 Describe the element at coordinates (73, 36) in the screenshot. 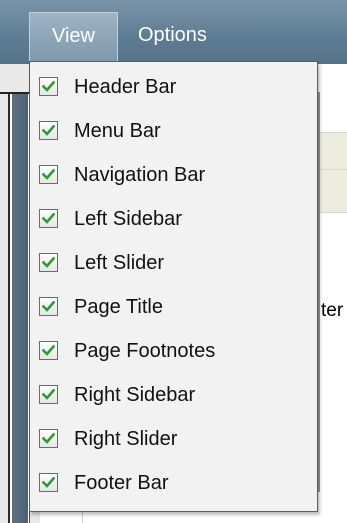

I see `menu-view: View` at that location.